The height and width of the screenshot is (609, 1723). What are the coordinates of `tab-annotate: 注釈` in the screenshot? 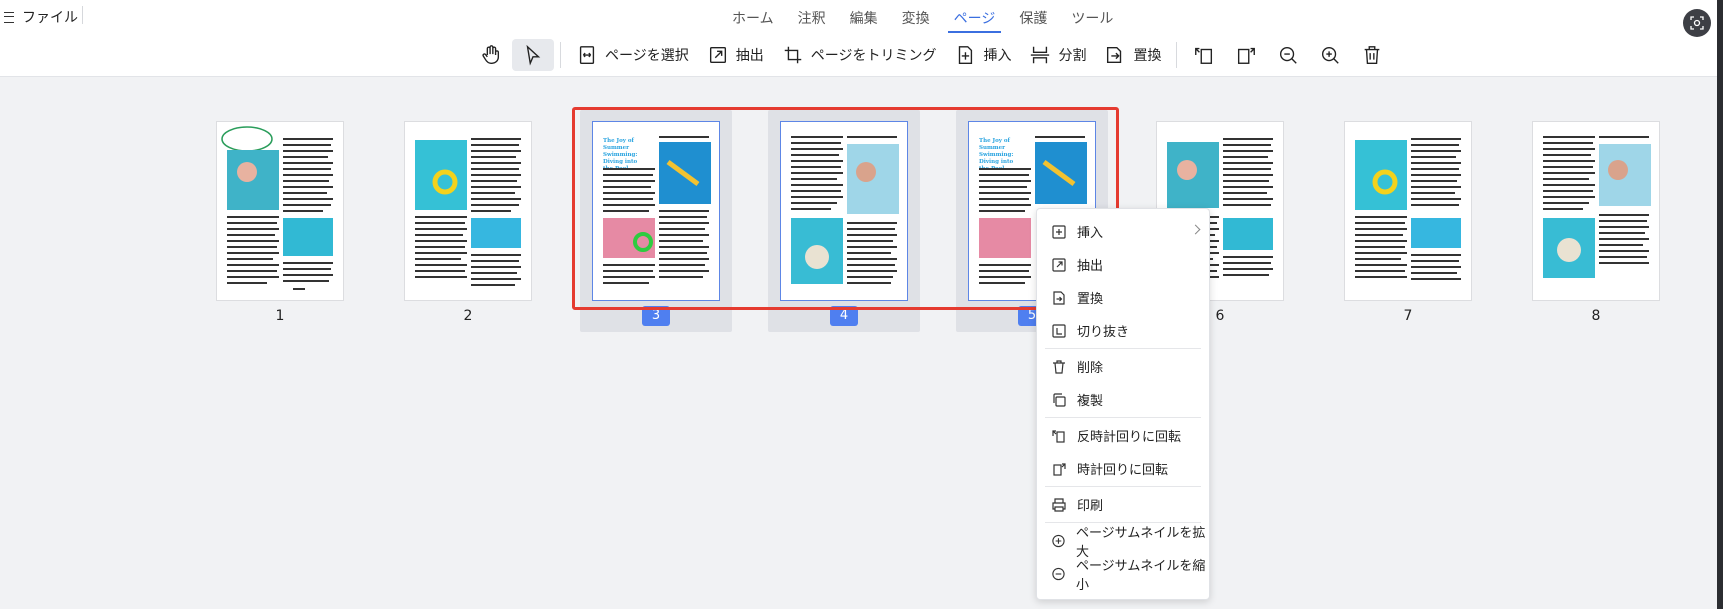 It's located at (812, 18).